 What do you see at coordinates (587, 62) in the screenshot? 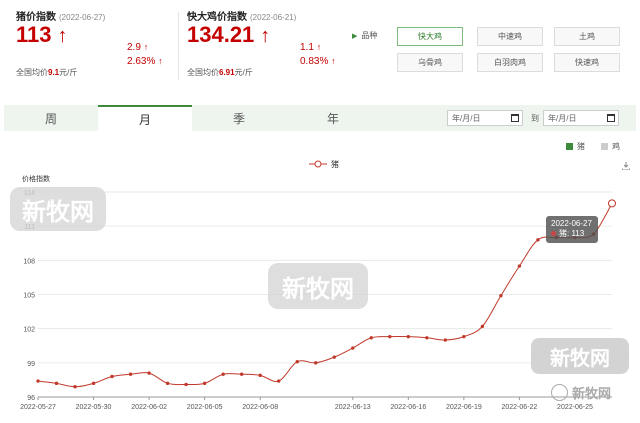
I see `breed-button-kuaisuji: 快速鸡` at bounding box center [587, 62].